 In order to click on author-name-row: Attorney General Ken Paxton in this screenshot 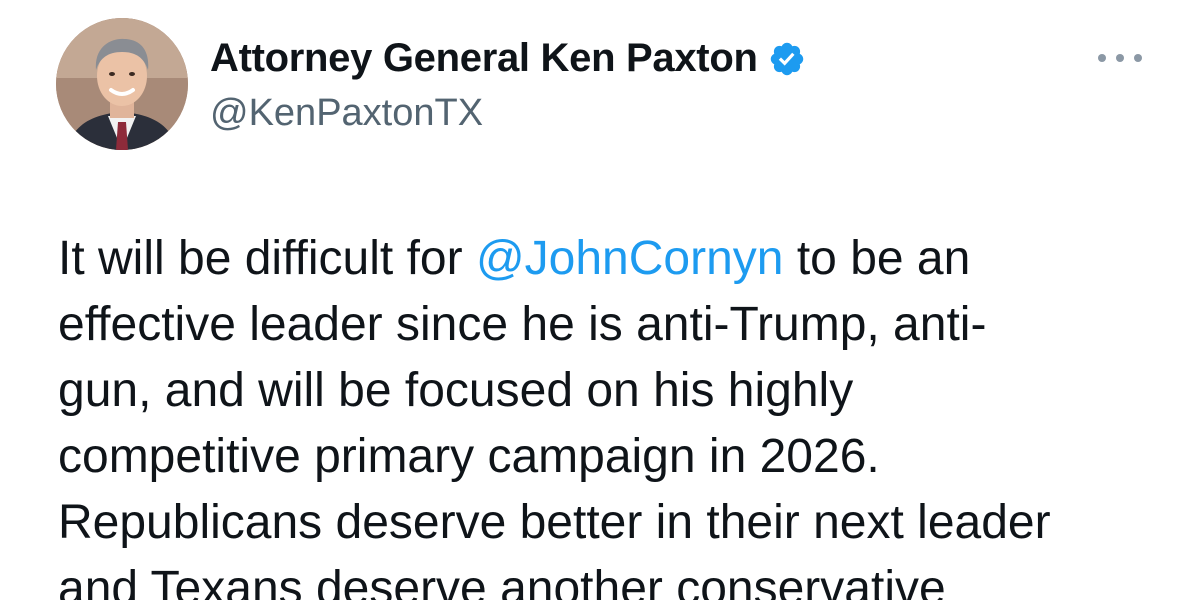, I will do `click(508, 58)`.